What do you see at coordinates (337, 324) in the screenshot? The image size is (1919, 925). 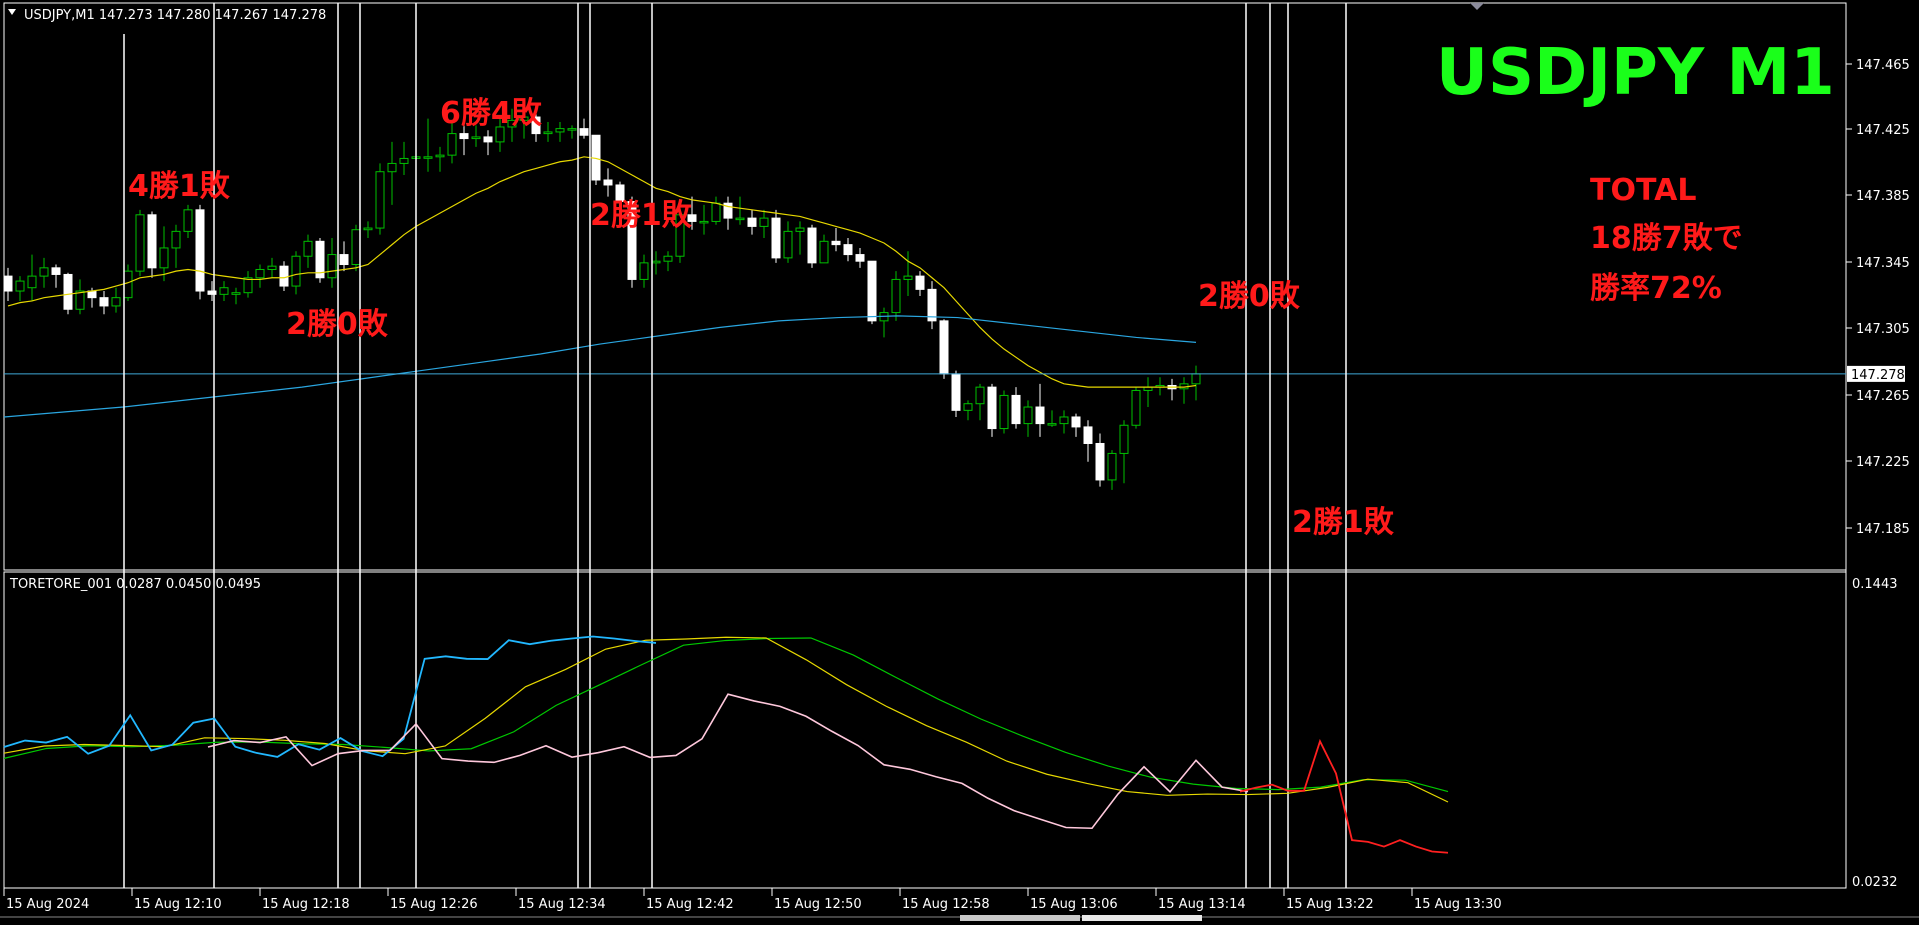 I see `annotation-result: 2勝0敗` at bounding box center [337, 324].